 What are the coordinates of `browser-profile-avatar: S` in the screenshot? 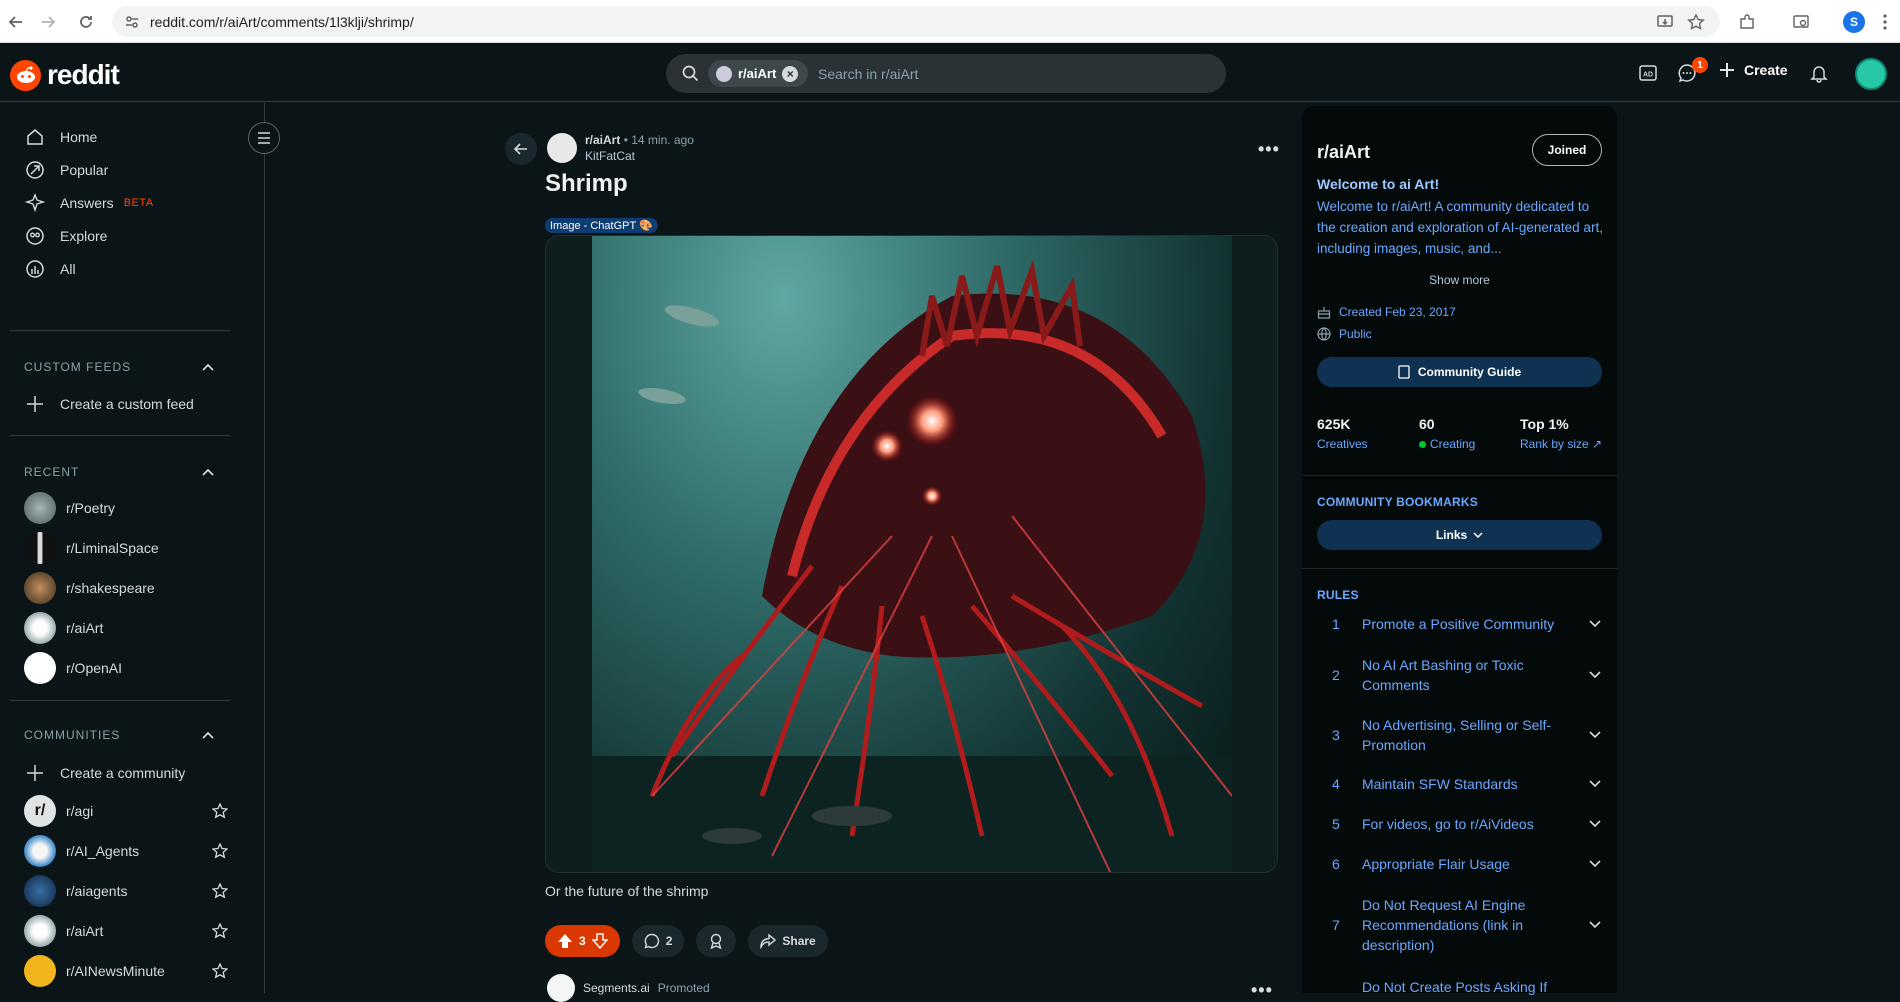 It's located at (1854, 22).